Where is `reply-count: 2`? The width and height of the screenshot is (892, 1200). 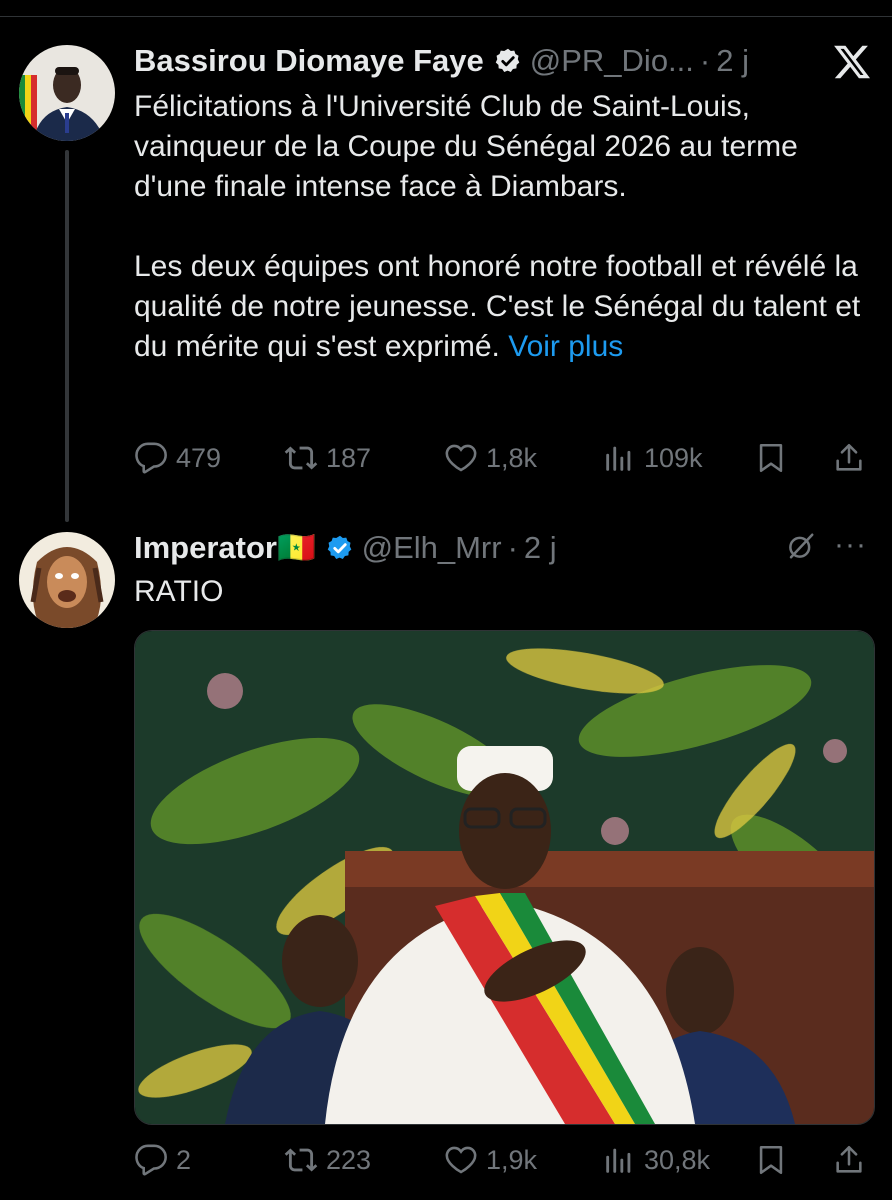 reply-count: 2 is located at coordinates (184, 1159).